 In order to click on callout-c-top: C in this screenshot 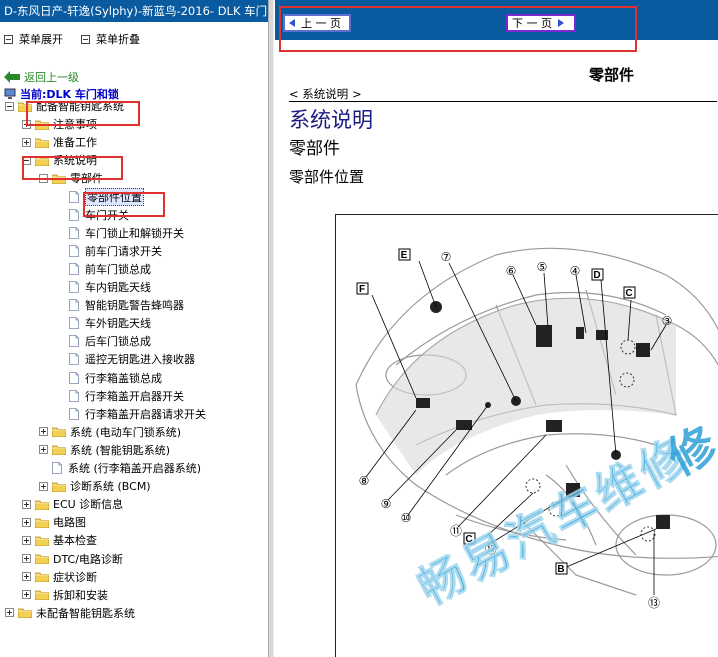, I will do `click(628, 293)`.